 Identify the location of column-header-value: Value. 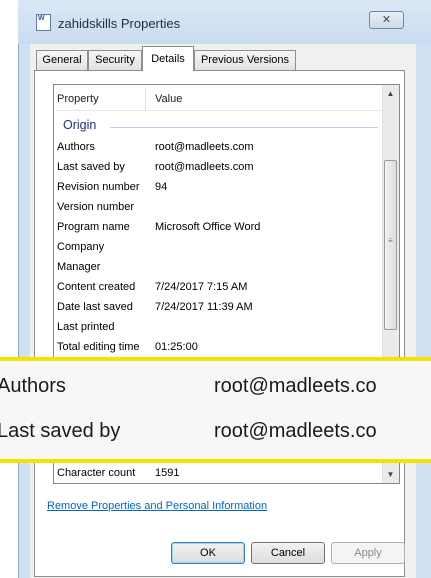
(168, 99).